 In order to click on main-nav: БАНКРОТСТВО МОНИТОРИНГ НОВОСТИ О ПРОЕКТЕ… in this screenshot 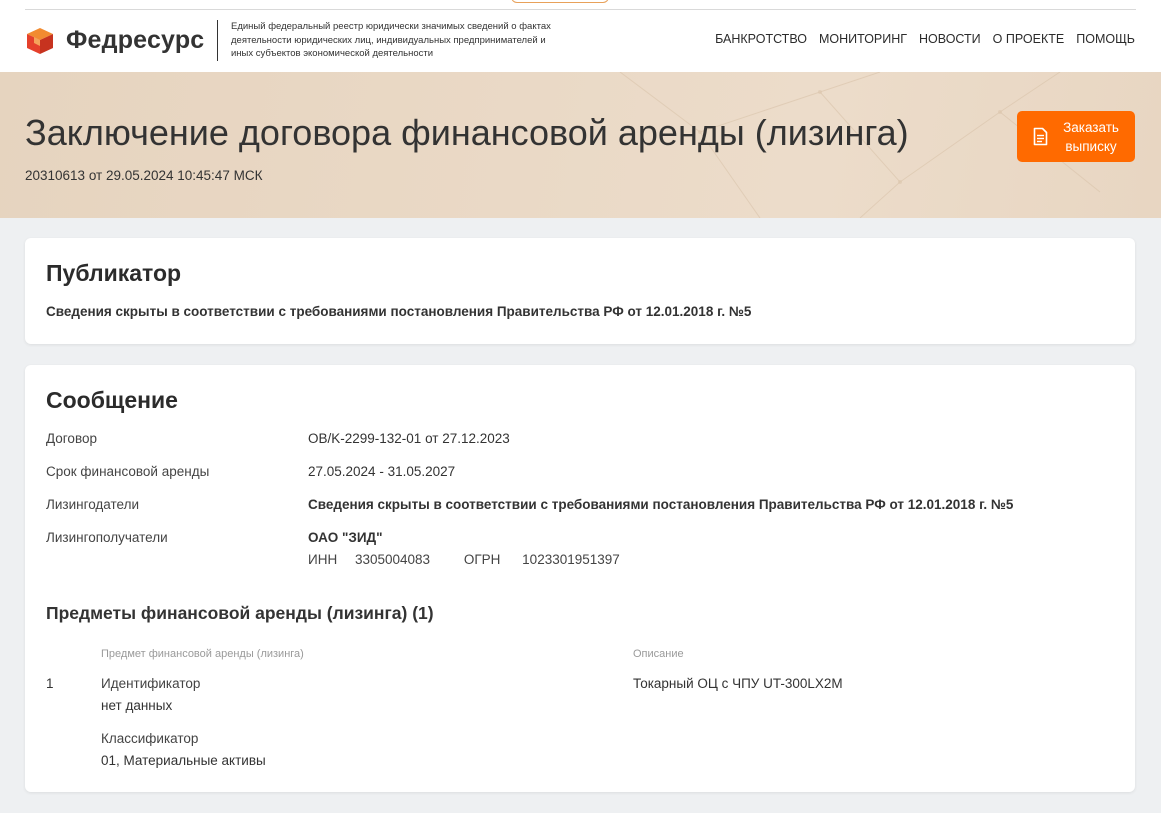, I will do `click(925, 39)`.